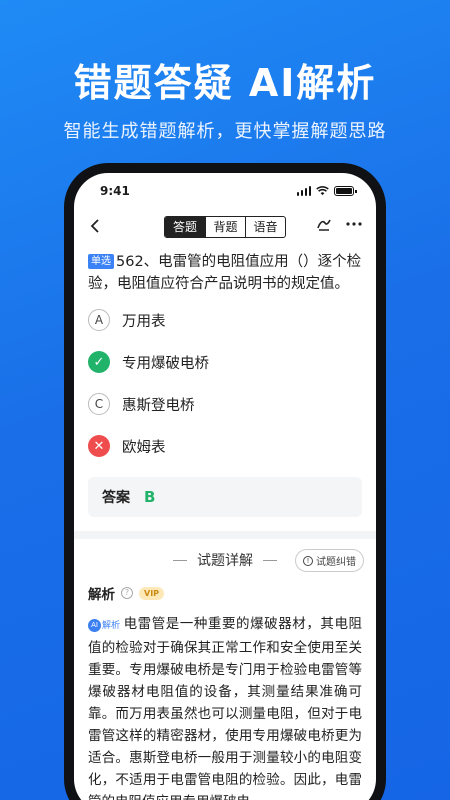 The height and width of the screenshot is (800, 450). Describe the element at coordinates (225, 191) in the screenshot. I see `status-bar: 9:41` at that location.